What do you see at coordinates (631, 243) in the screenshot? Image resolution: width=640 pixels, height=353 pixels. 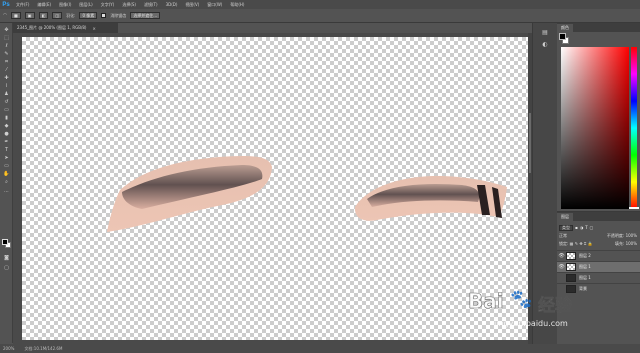 I see `fill-input: 100%` at bounding box center [631, 243].